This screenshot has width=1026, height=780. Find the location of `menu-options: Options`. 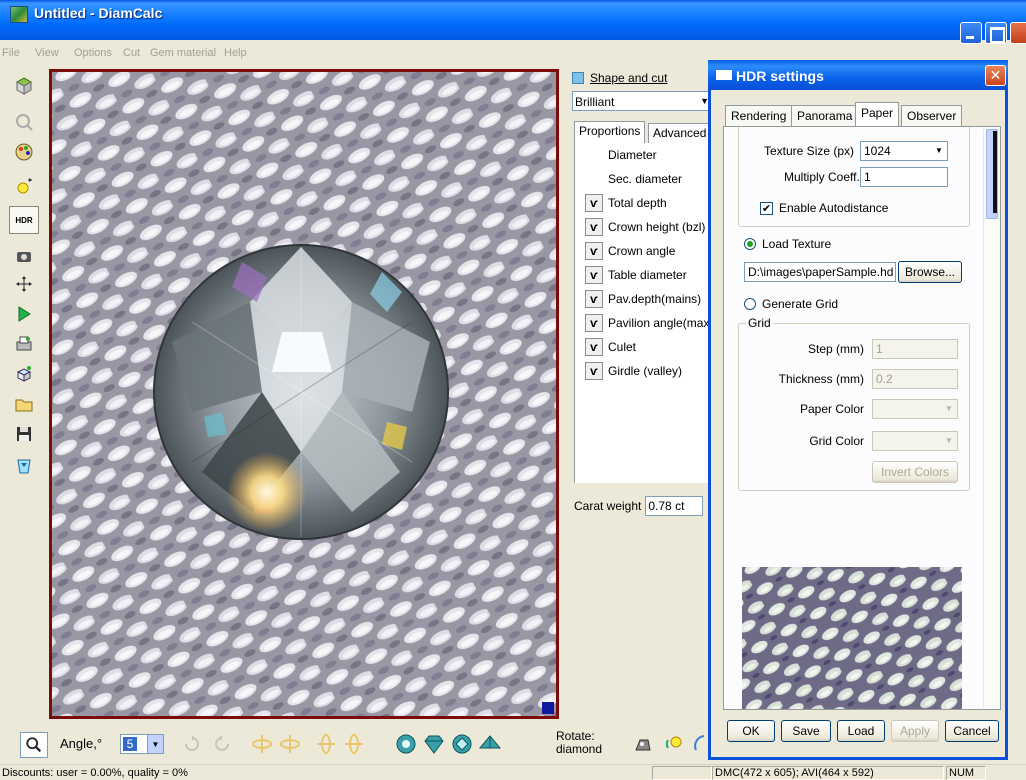

menu-options: Options is located at coordinates (93, 53).